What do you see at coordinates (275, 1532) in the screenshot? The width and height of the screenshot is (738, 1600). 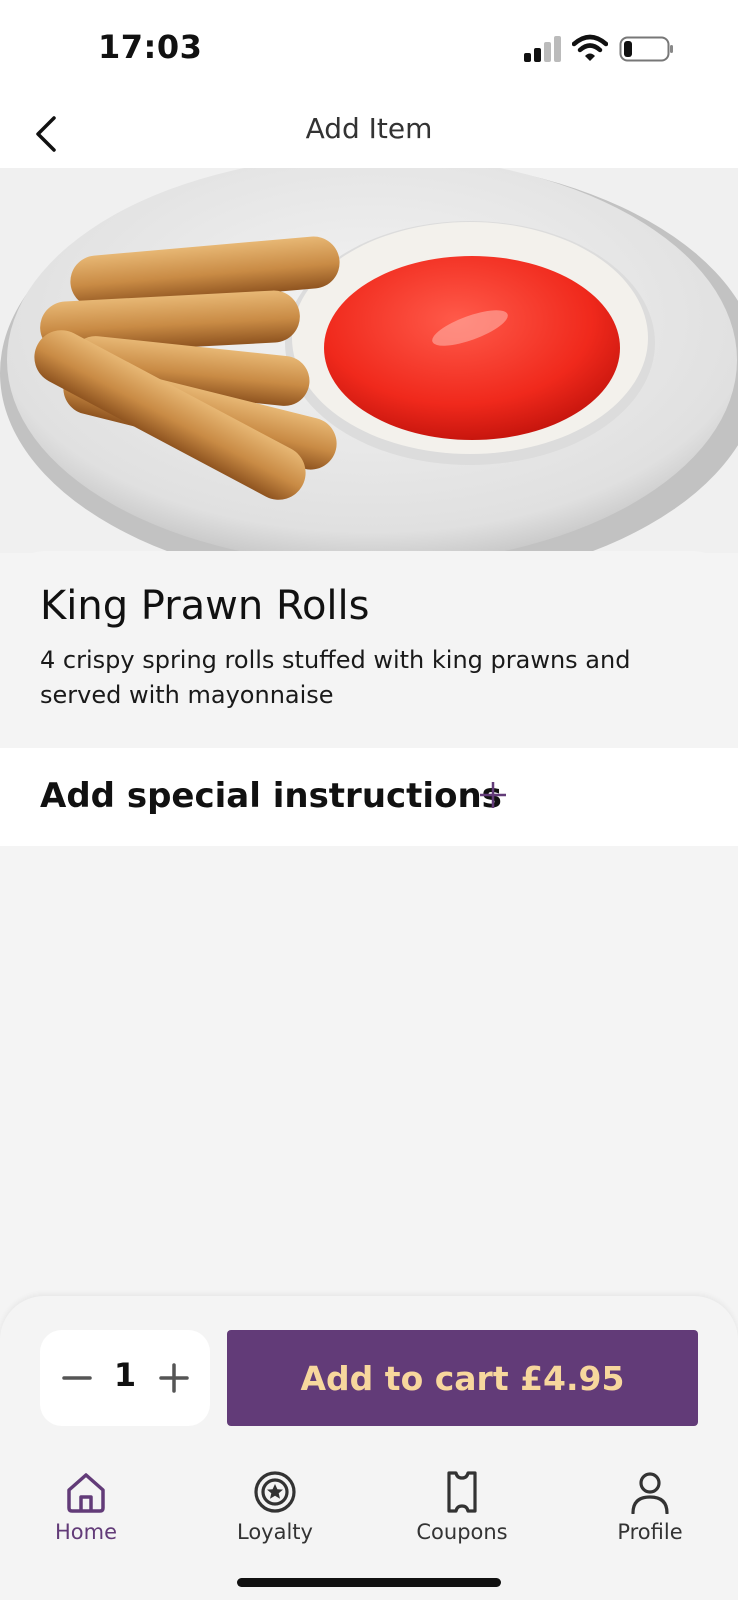 I see `tab-label: Loyalty` at bounding box center [275, 1532].